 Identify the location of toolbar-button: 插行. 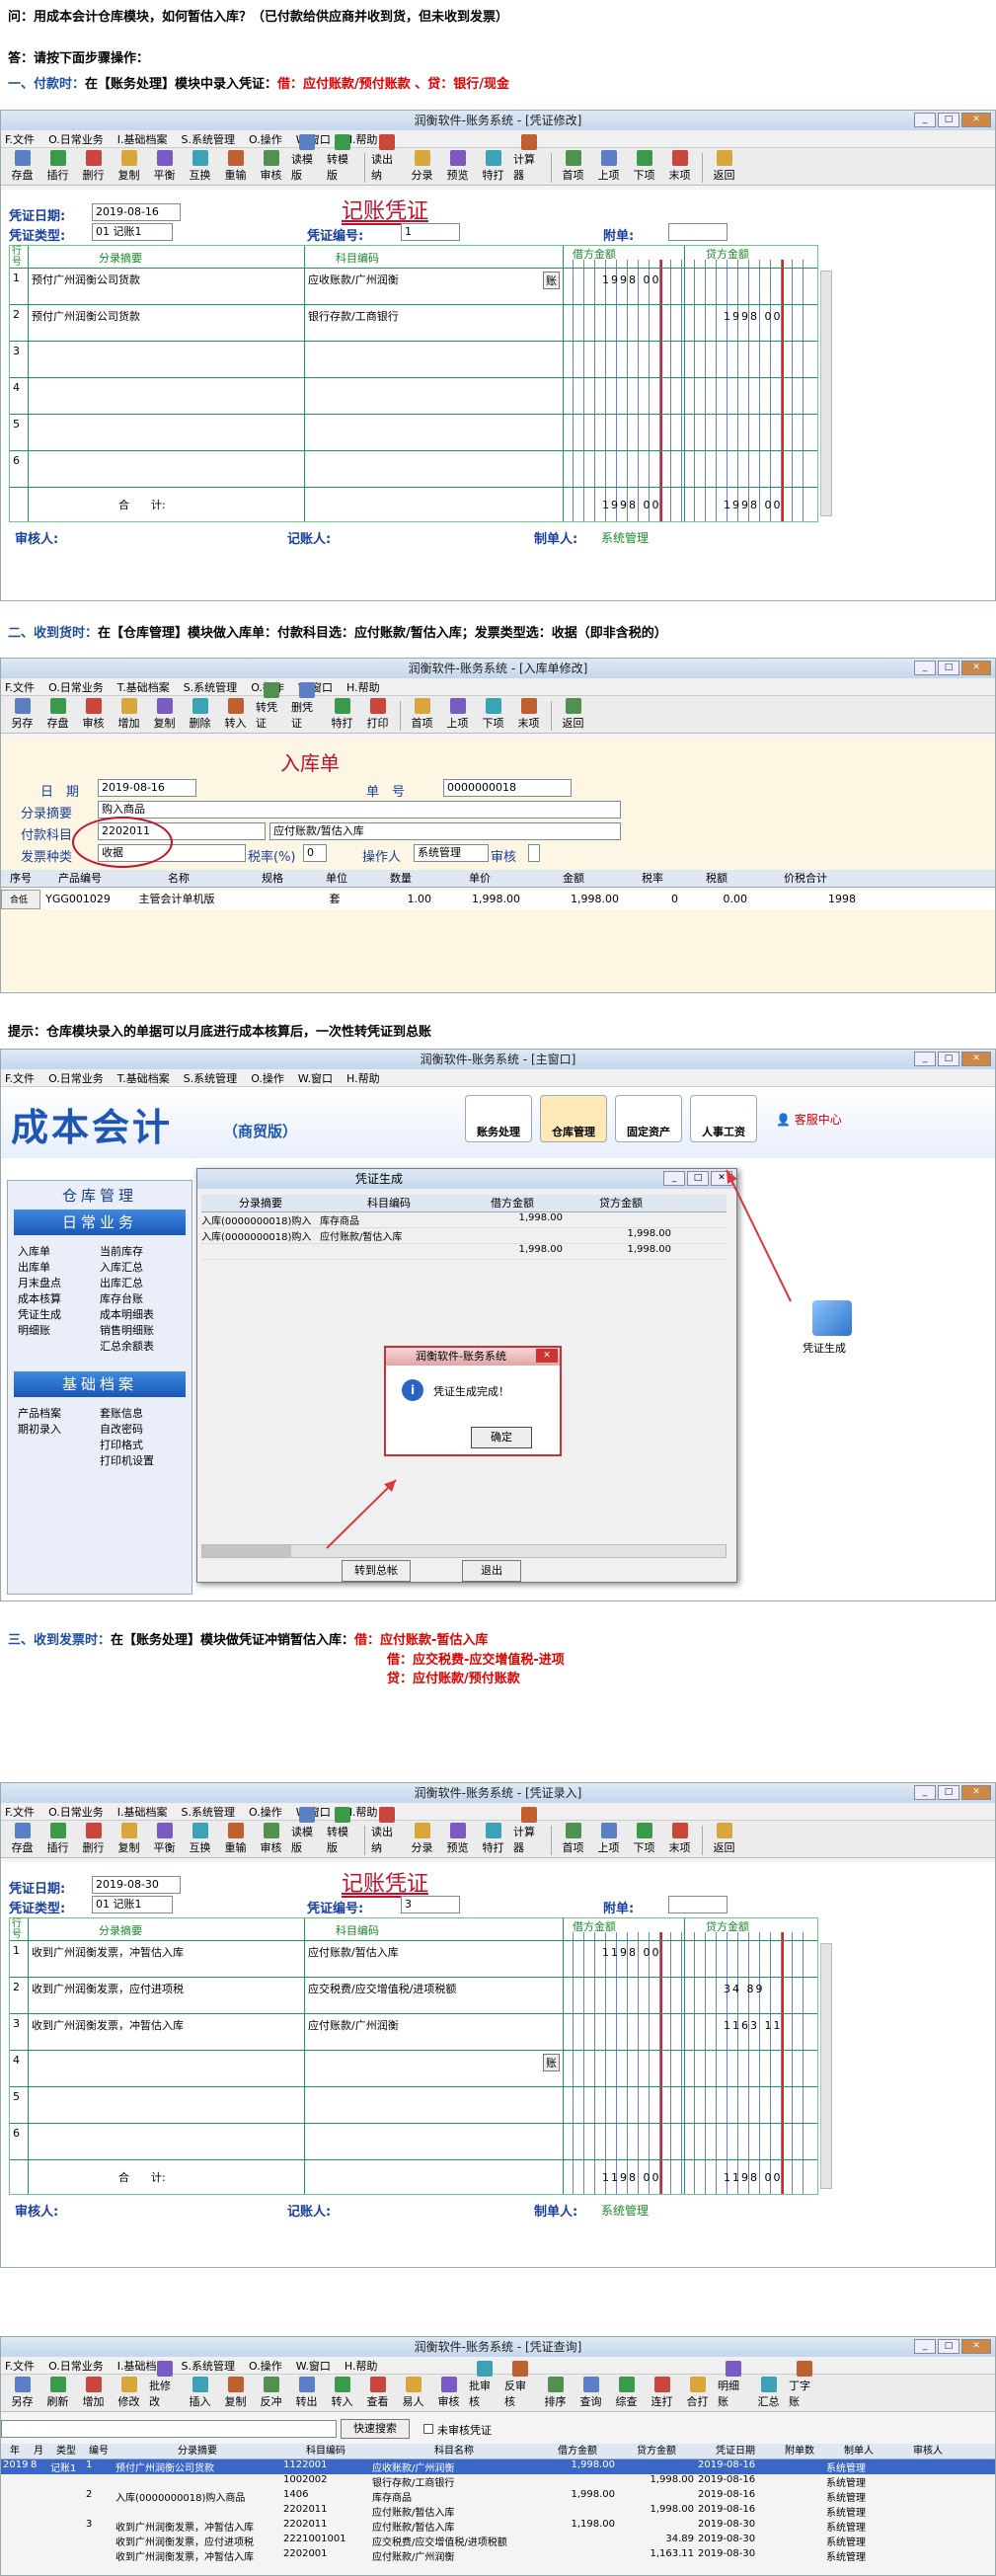
(57, 1839).